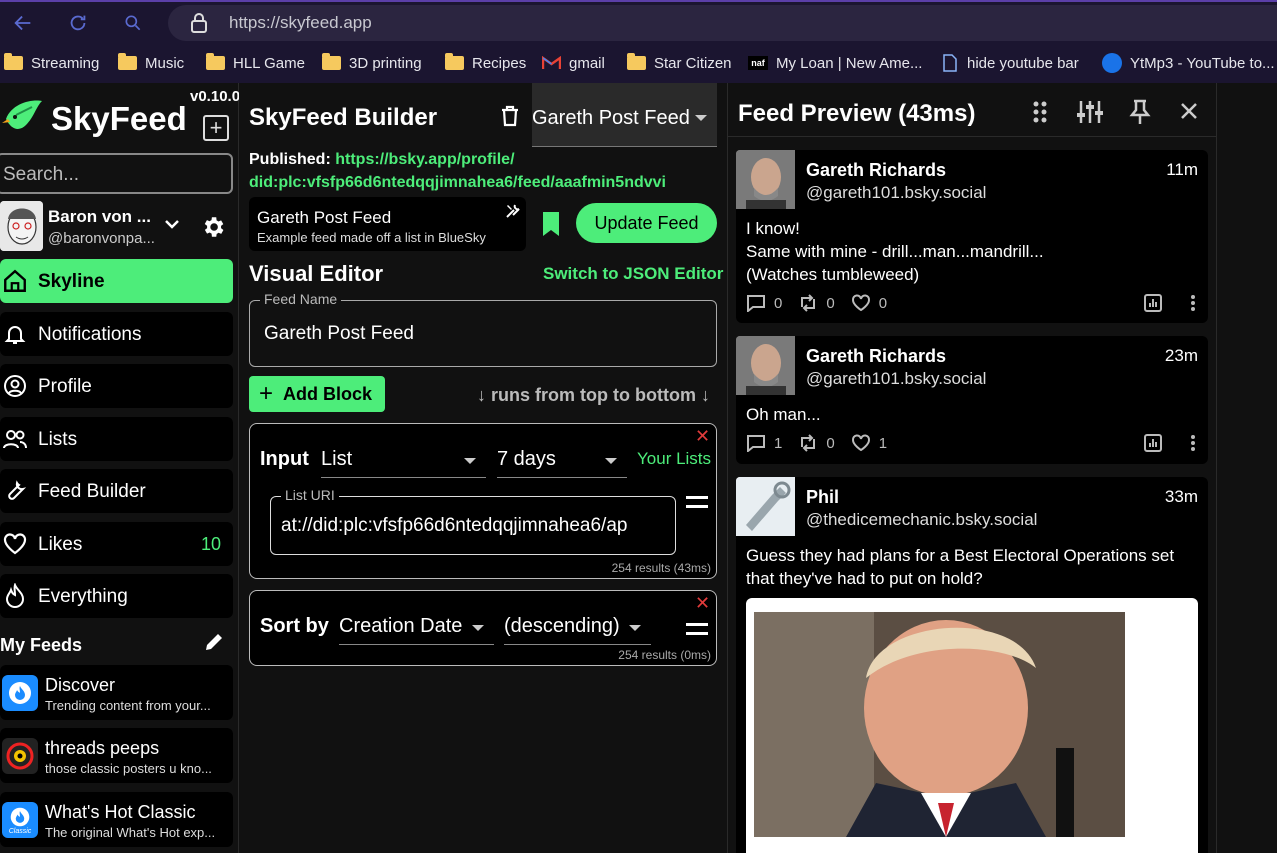  Describe the element at coordinates (551, 226) in the screenshot. I see `bookmark-icon` at that location.